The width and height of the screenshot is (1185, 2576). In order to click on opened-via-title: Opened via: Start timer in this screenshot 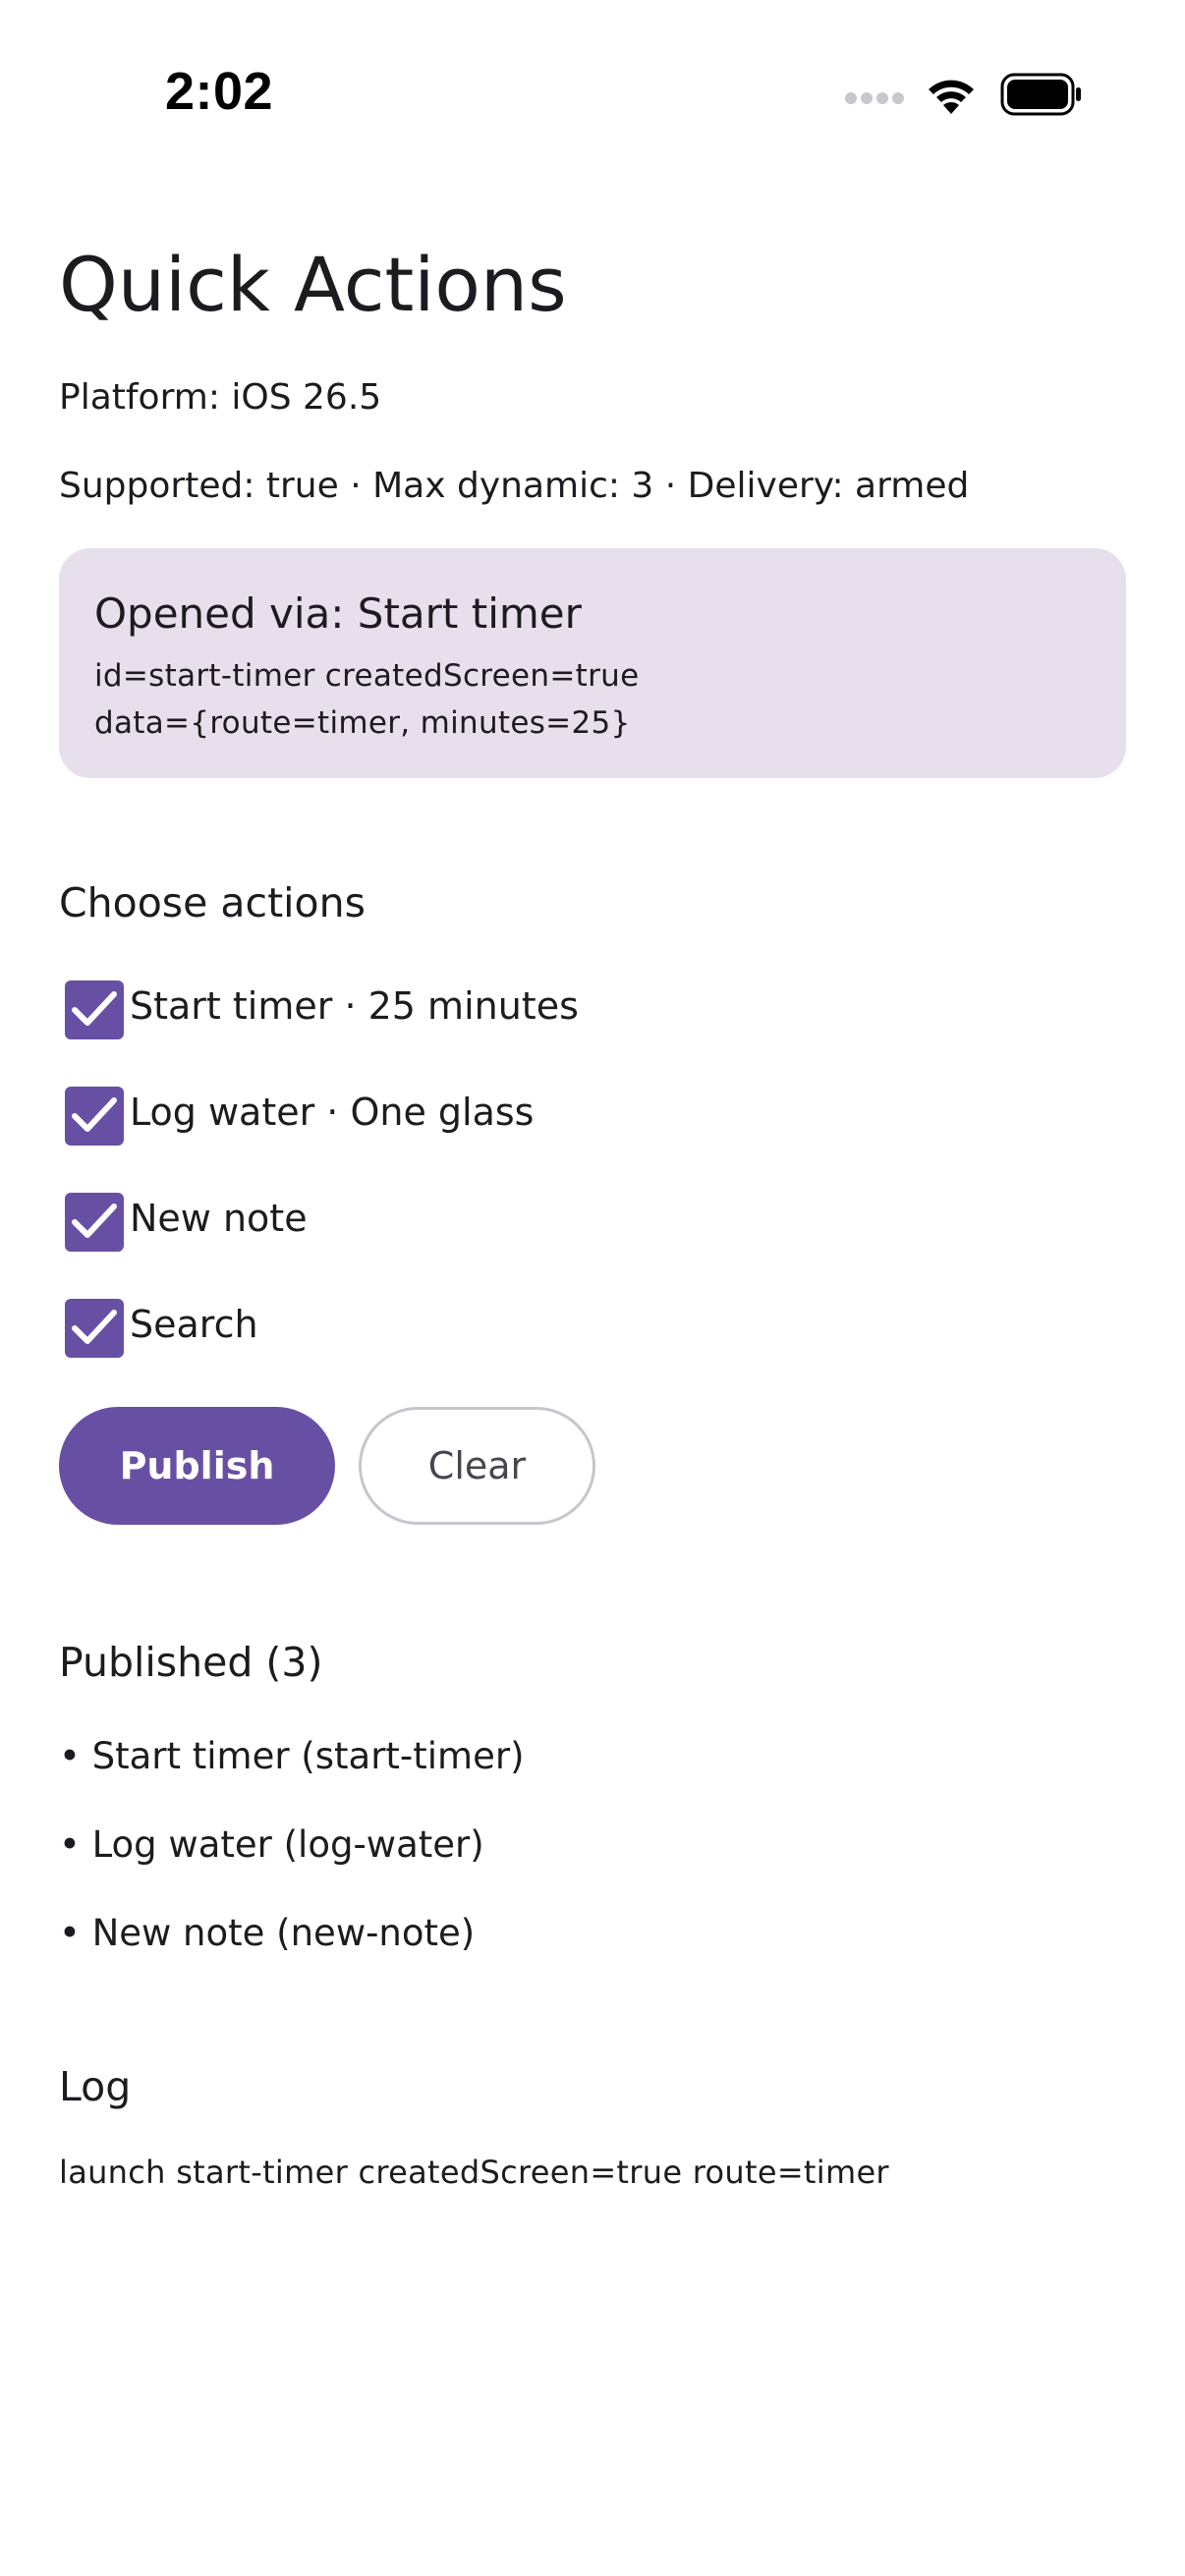, I will do `click(338, 613)`.